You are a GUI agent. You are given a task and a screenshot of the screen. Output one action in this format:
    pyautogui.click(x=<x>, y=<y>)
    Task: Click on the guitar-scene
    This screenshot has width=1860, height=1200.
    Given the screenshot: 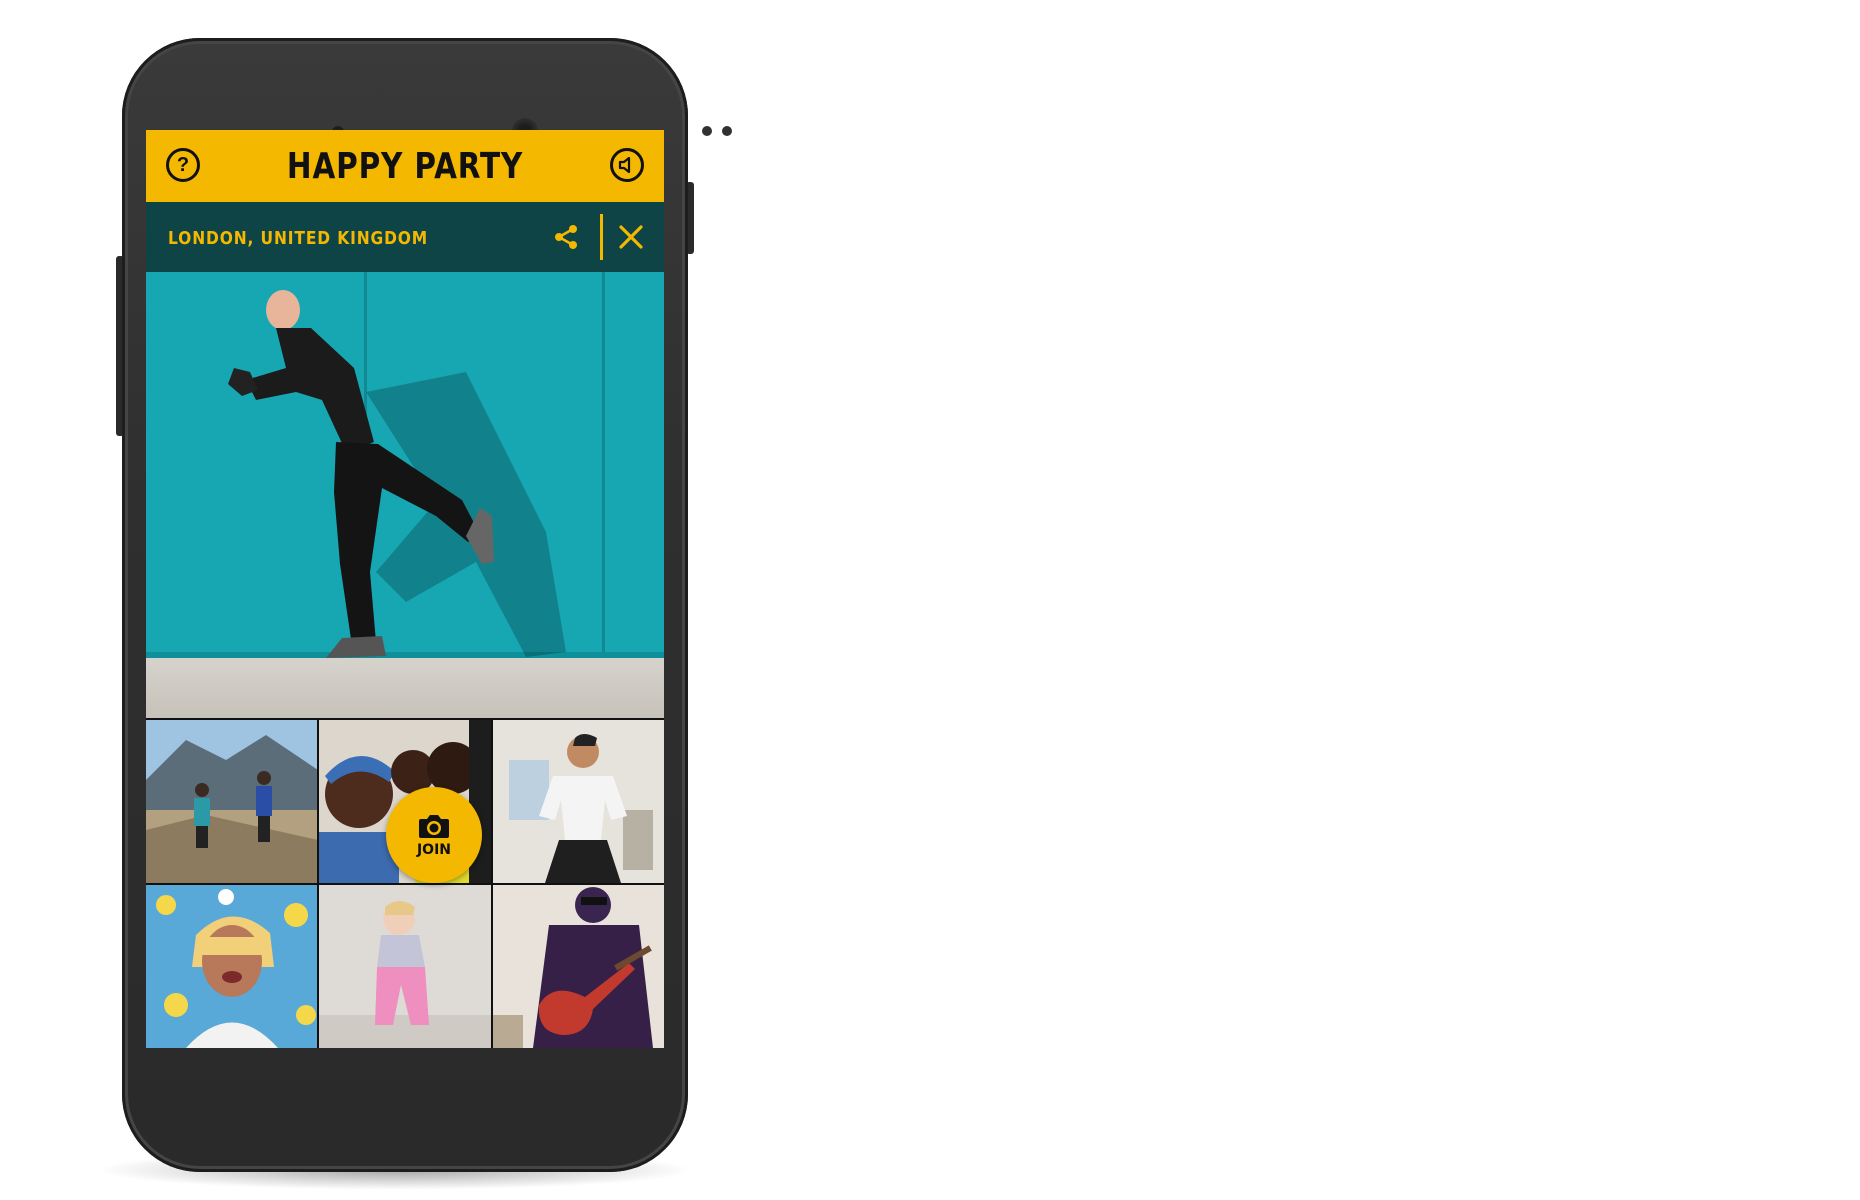 What is the action you would take?
    pyautogui.click(x=578, y=966)
    